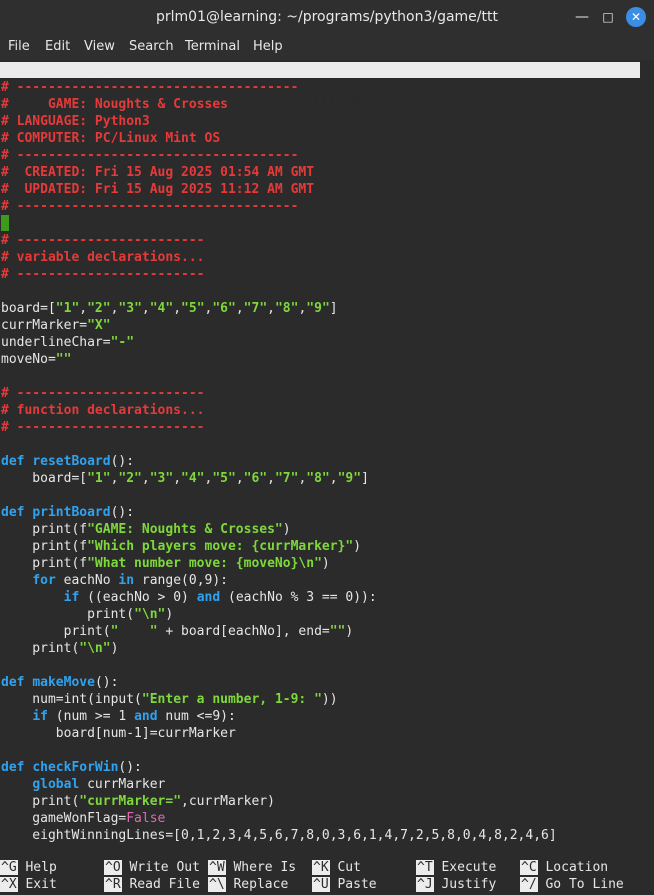 The width and height of the screenshot is (654, 895). I want to click on shortcut-key: ^W, so click(217, 867).